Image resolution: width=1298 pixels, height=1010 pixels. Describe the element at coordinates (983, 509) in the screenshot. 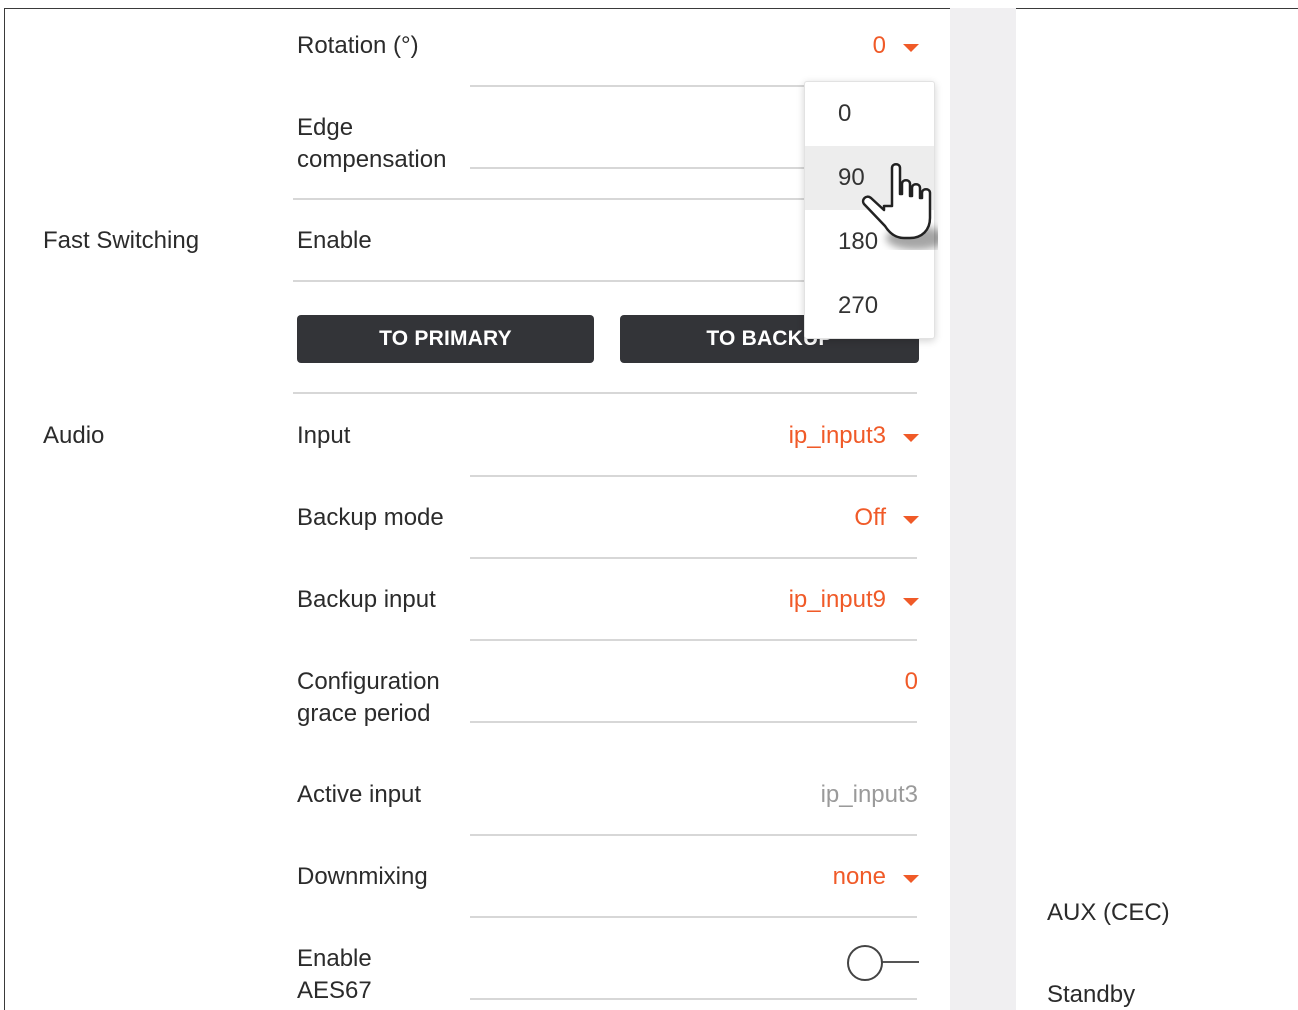

I see `column-divider` at that location.